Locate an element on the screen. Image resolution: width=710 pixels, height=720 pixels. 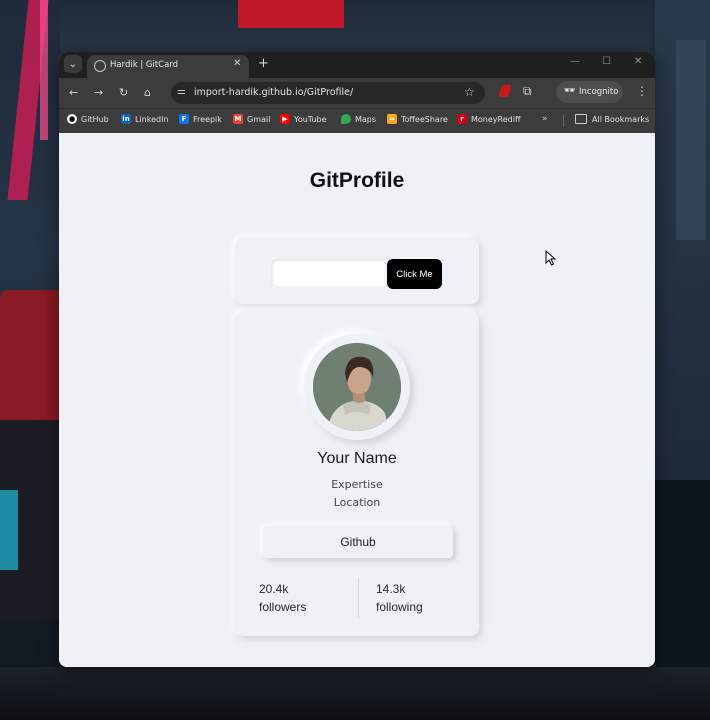
avatar-portrait-image is located at coordinates (357, 387).